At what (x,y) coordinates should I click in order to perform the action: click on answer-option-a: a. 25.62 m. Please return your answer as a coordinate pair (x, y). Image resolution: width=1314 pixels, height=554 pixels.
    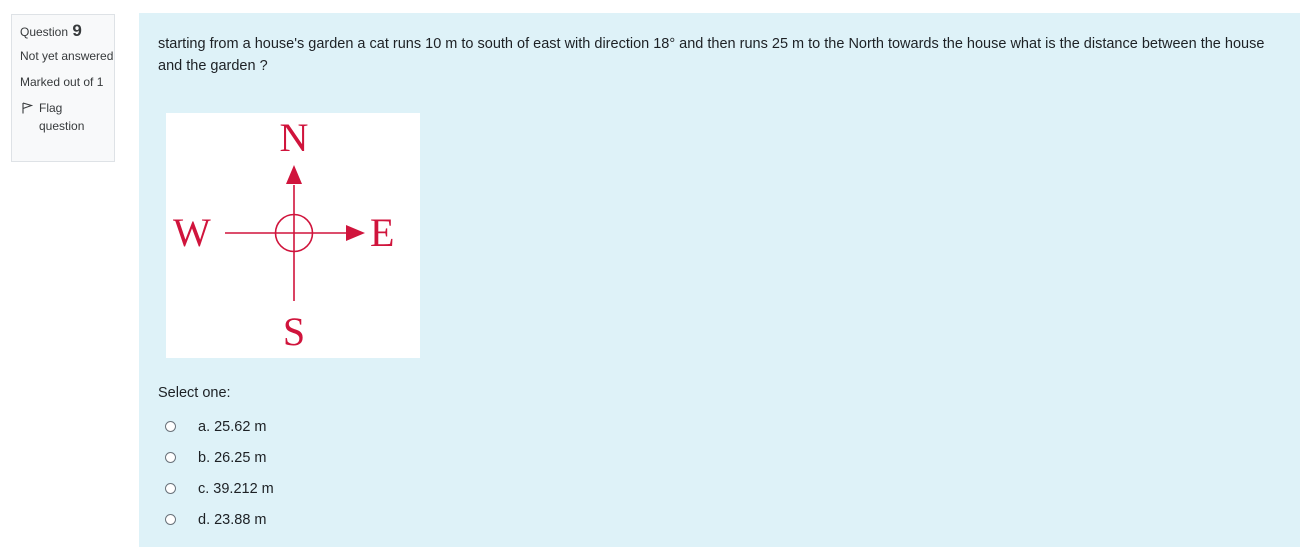
    Looking at the image, I should click on (219, 426).